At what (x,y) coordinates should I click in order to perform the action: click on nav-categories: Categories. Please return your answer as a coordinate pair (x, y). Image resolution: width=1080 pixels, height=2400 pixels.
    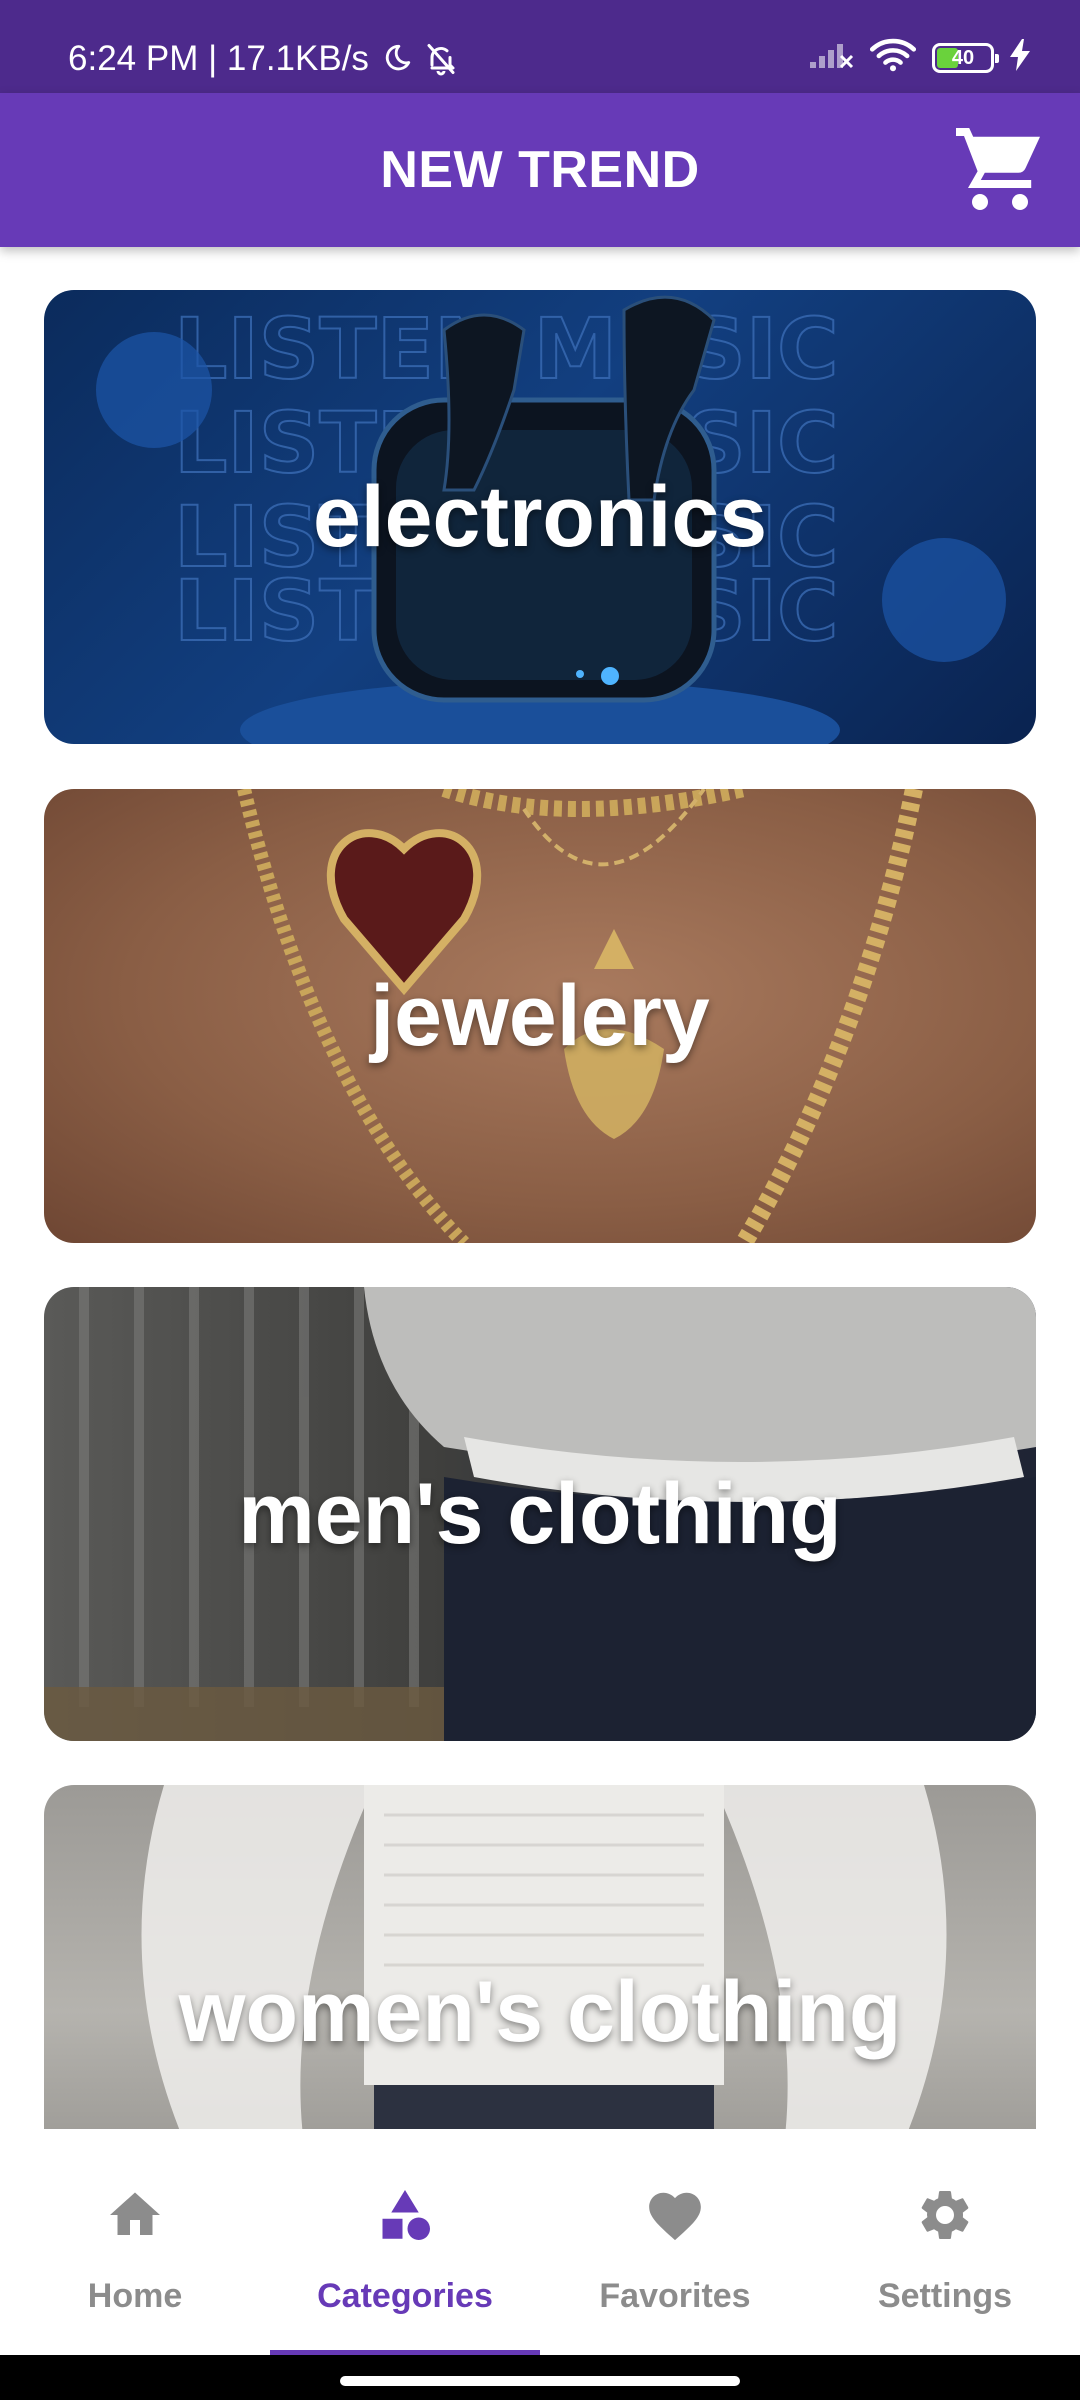
    Looking at the image, I should click on (405, 2242).